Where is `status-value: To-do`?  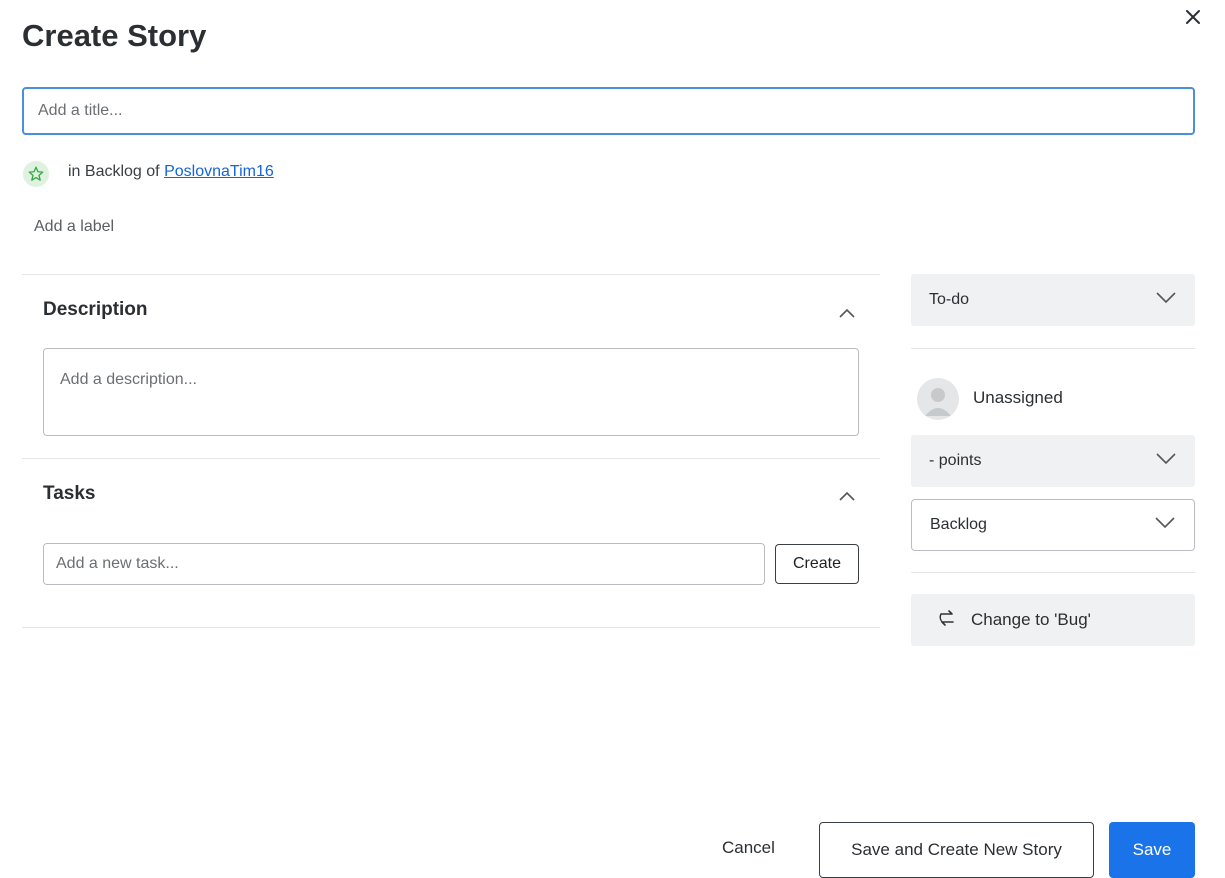
status-value: To-do is located at coordinates (949, 299).